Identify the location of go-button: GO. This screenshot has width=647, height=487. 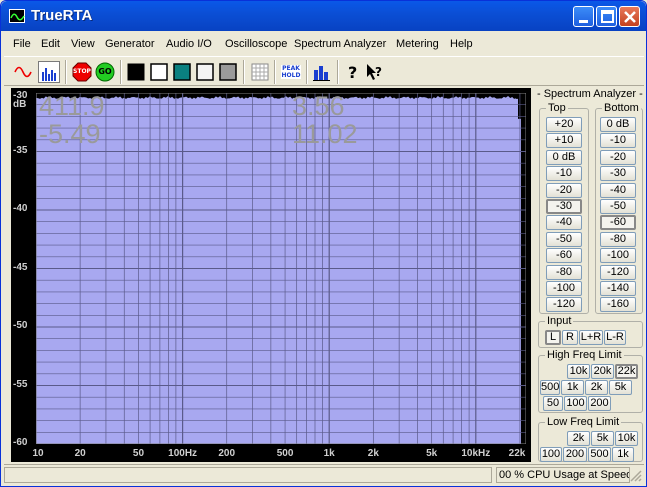
(105, 72).